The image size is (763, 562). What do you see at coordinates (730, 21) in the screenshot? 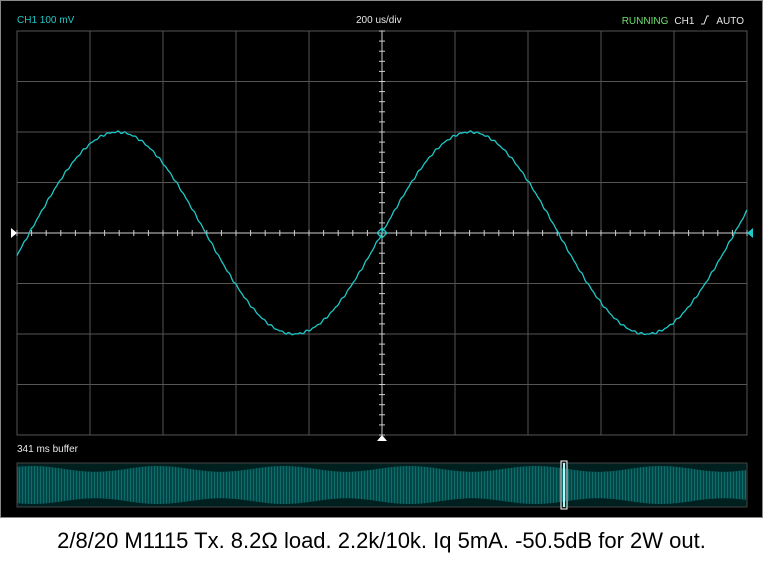
I see `trigger-mode: AUTO` at bounding box center [730, 21].